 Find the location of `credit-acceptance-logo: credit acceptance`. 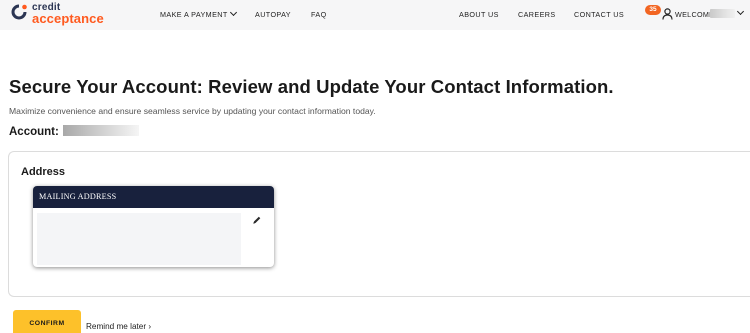

credit-acceptance-logo: credit acceptance is located at coordinates (65, 15).